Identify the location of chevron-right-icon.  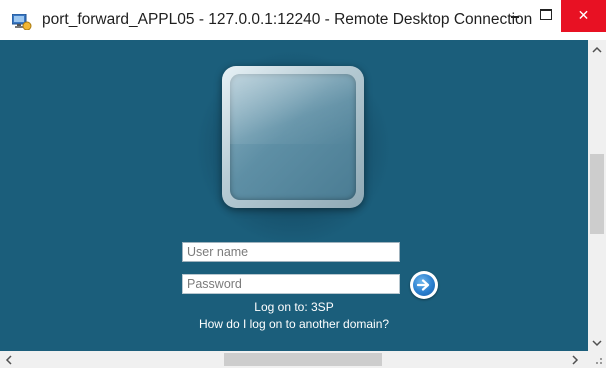
(575, 361).